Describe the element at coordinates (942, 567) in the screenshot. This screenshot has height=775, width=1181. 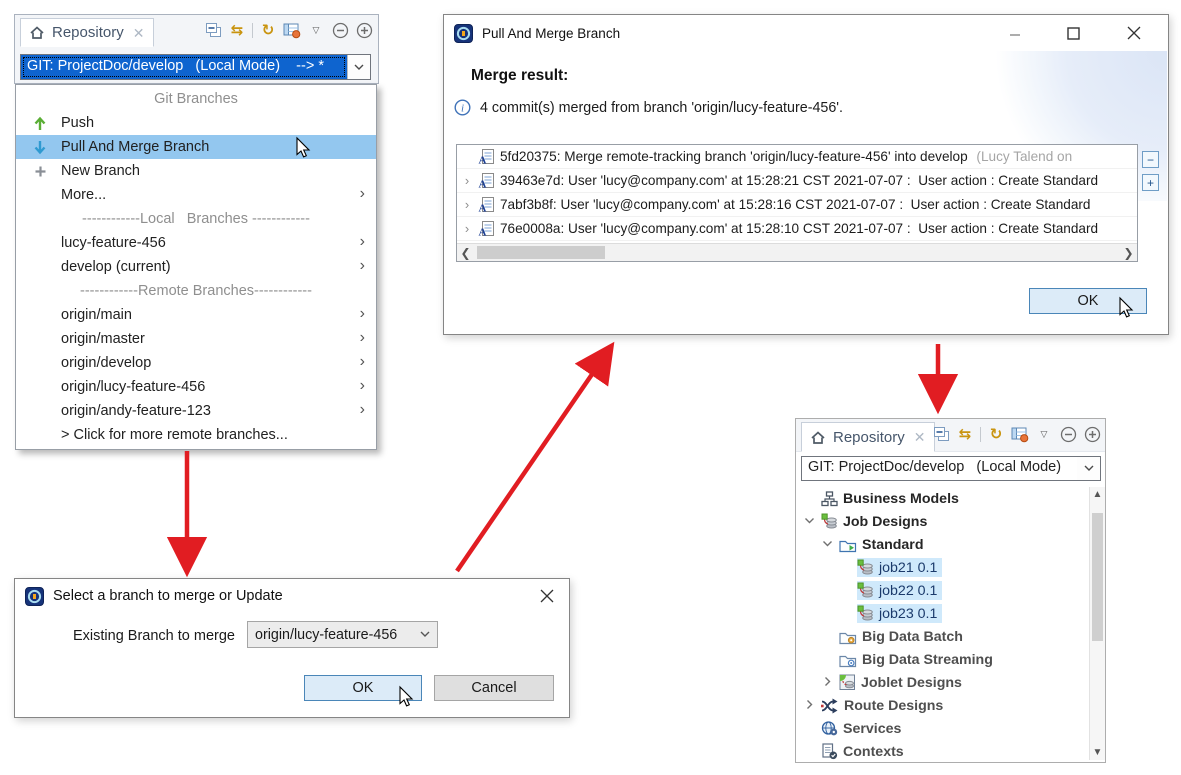
I see `tree-item: job21 0.1` at that location.